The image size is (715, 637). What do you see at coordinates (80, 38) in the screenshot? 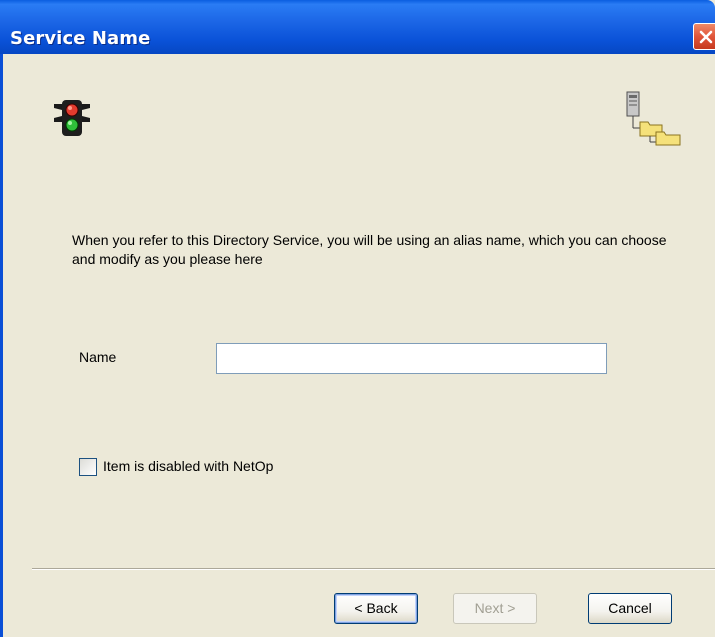
I see `window-title: Service Name` at bounding box center [80, 38].